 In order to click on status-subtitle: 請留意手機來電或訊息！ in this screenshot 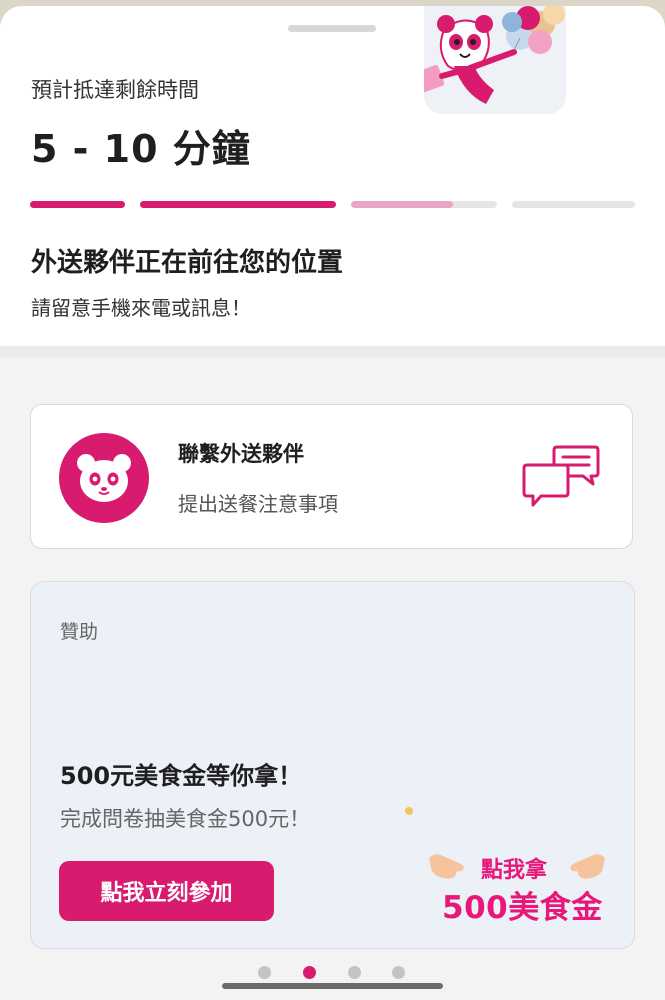, I will do `click(141, 308)`.